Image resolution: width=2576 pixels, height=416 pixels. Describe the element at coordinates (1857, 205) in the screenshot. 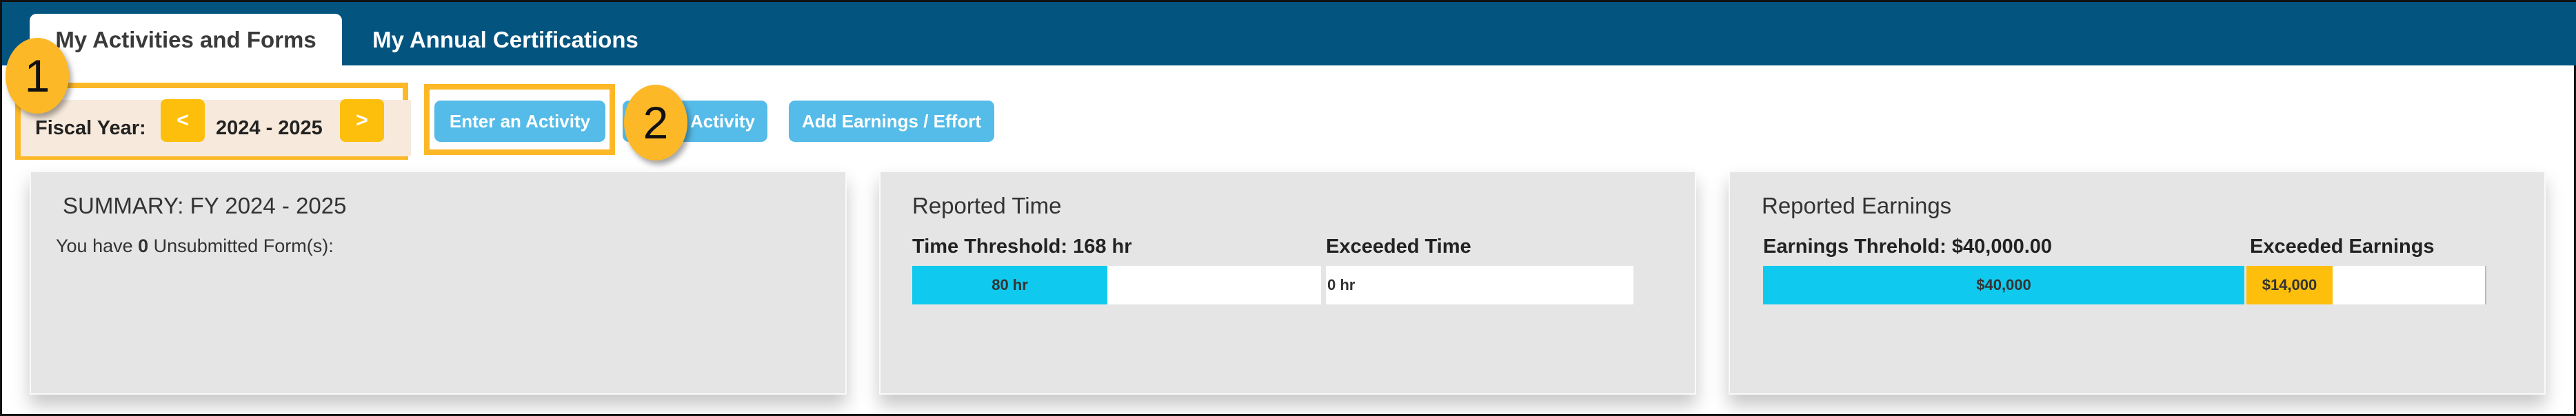

I see `reported-earnings-title: Reported Earnings` at that location.